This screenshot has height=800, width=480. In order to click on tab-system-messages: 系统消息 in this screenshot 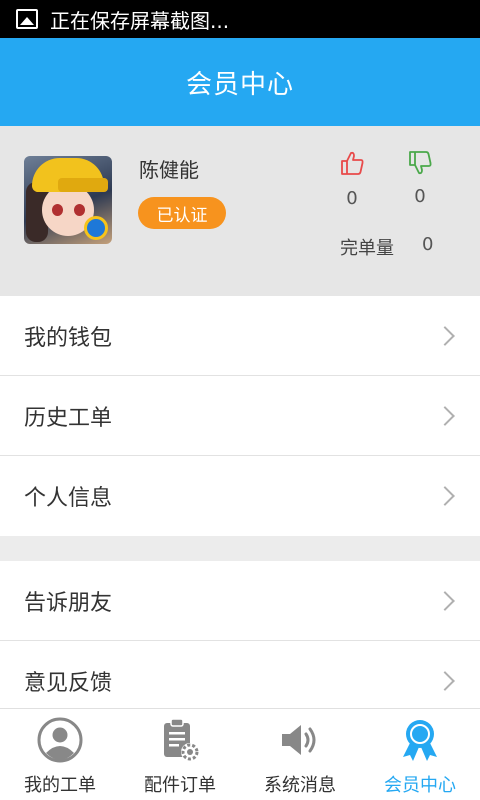, I will do `click(300, 754)`.